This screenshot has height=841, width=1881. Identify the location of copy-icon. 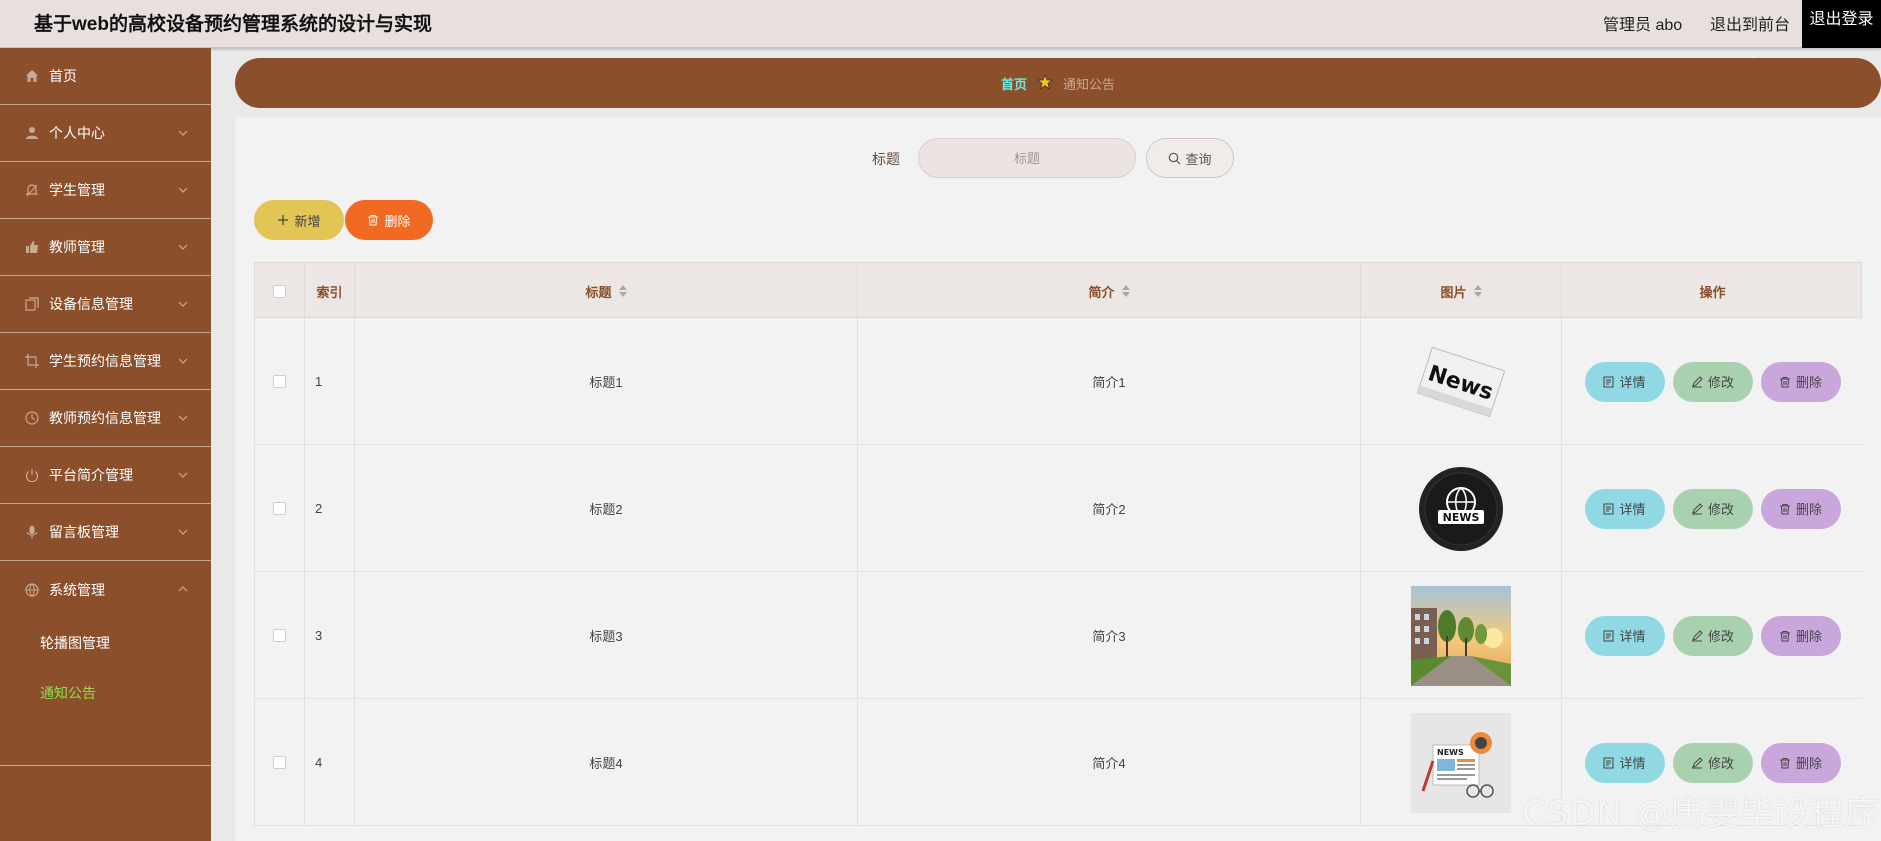
(32, 304).